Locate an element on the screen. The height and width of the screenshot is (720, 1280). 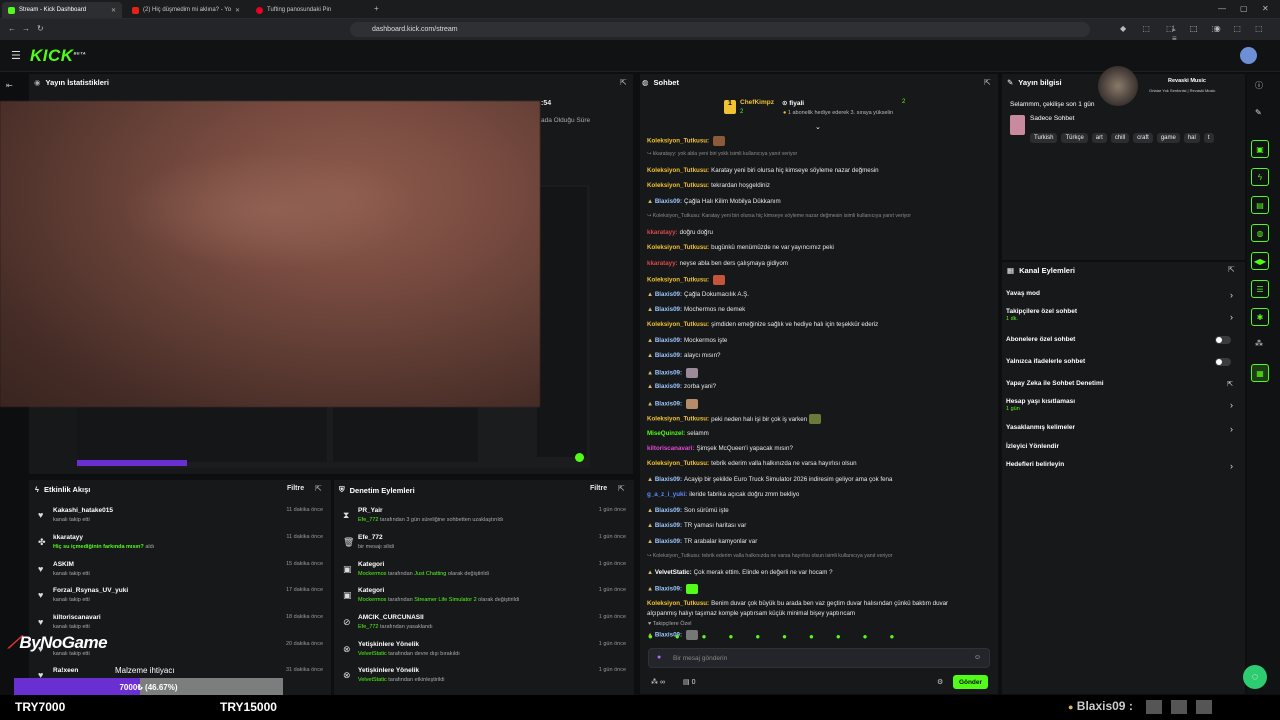
reload-icon: ↻ is located at coordinates (40, 28).